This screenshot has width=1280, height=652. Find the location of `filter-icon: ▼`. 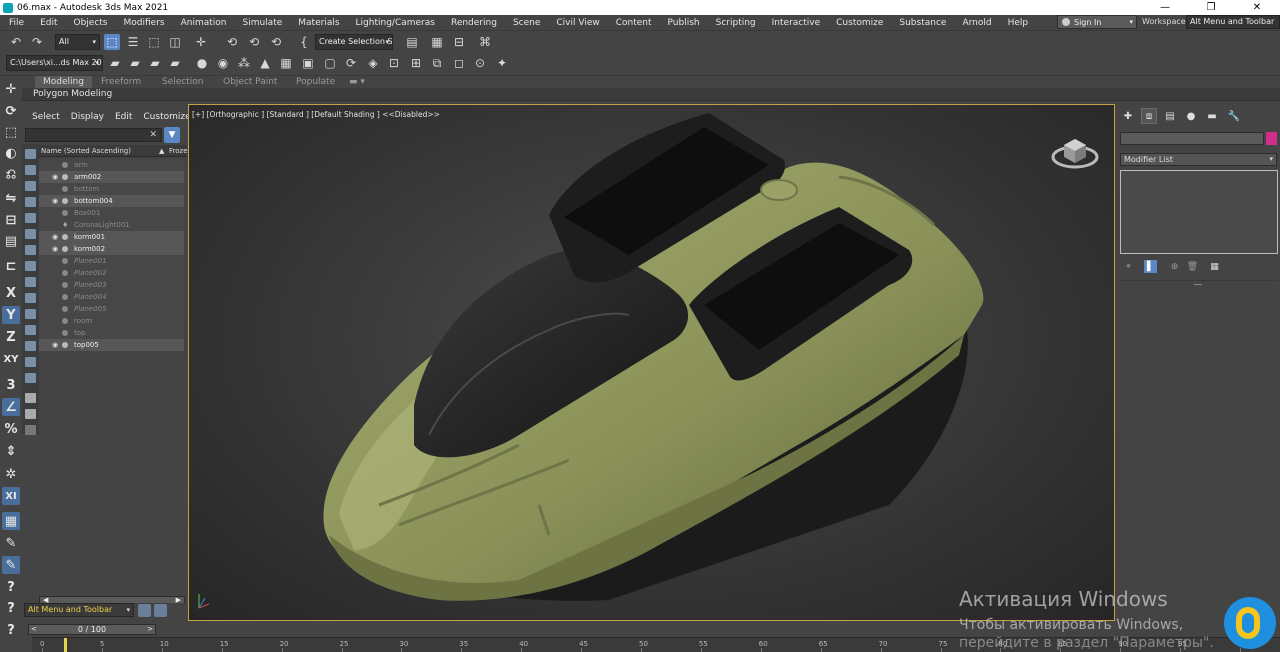

filter-icon: ▼ is located at coordinates (172, 135).